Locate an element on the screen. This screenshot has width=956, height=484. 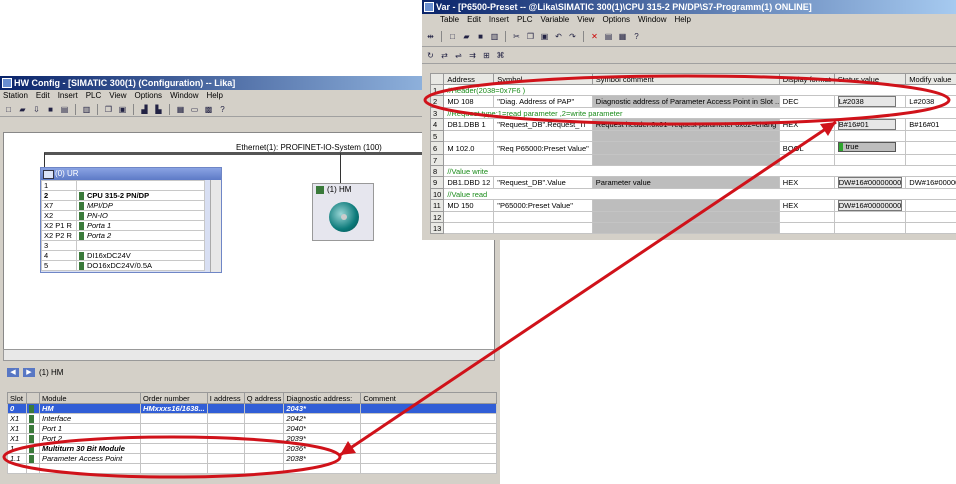
annotation-arrowhead-up is located at coordinates (828, 129).